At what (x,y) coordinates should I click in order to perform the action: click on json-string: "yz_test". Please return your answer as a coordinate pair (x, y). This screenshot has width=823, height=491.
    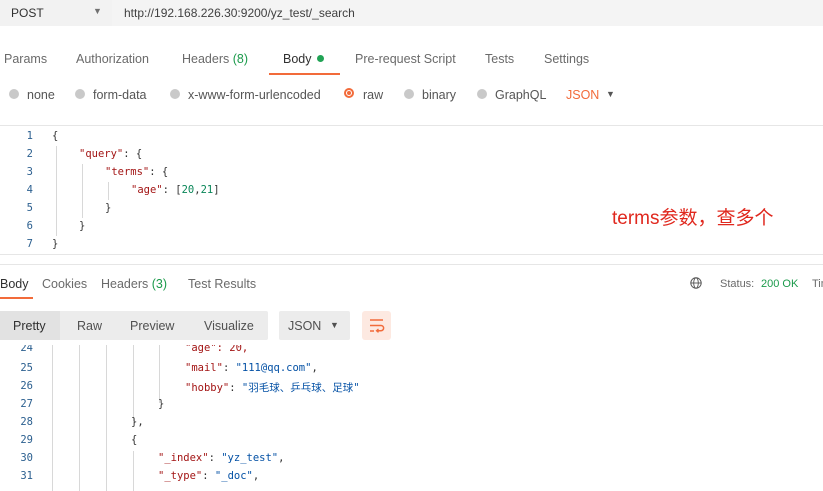
    Looking at the image, I should click on (250, 458).